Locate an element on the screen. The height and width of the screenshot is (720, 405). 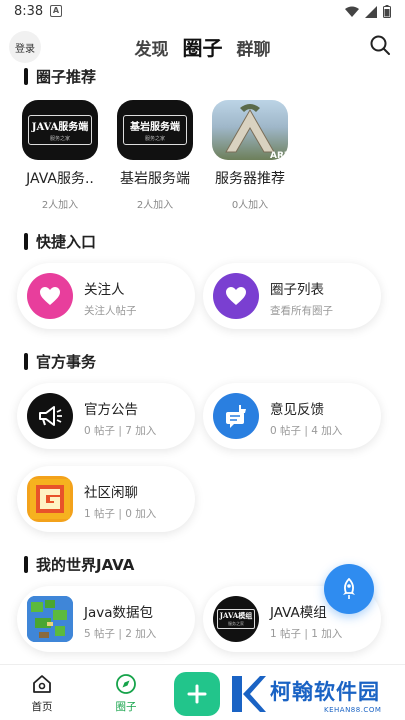
battery-icon is located at coordinates (387, 11).